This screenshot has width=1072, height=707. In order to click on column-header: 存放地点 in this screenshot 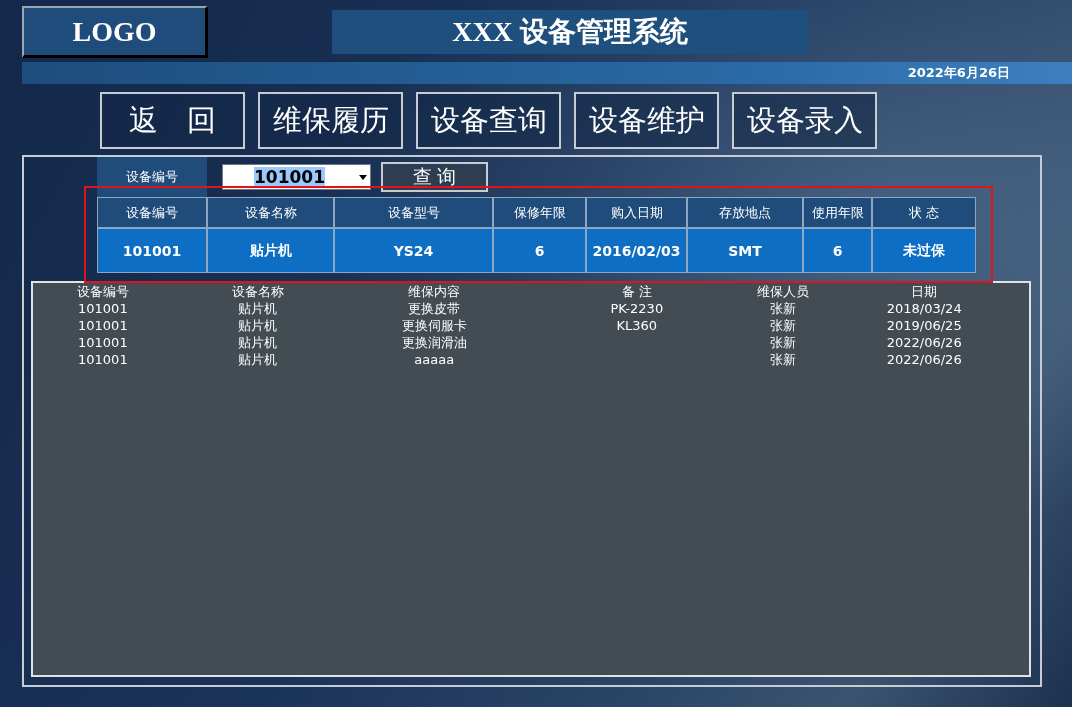, I will do `click(745, 212)`.